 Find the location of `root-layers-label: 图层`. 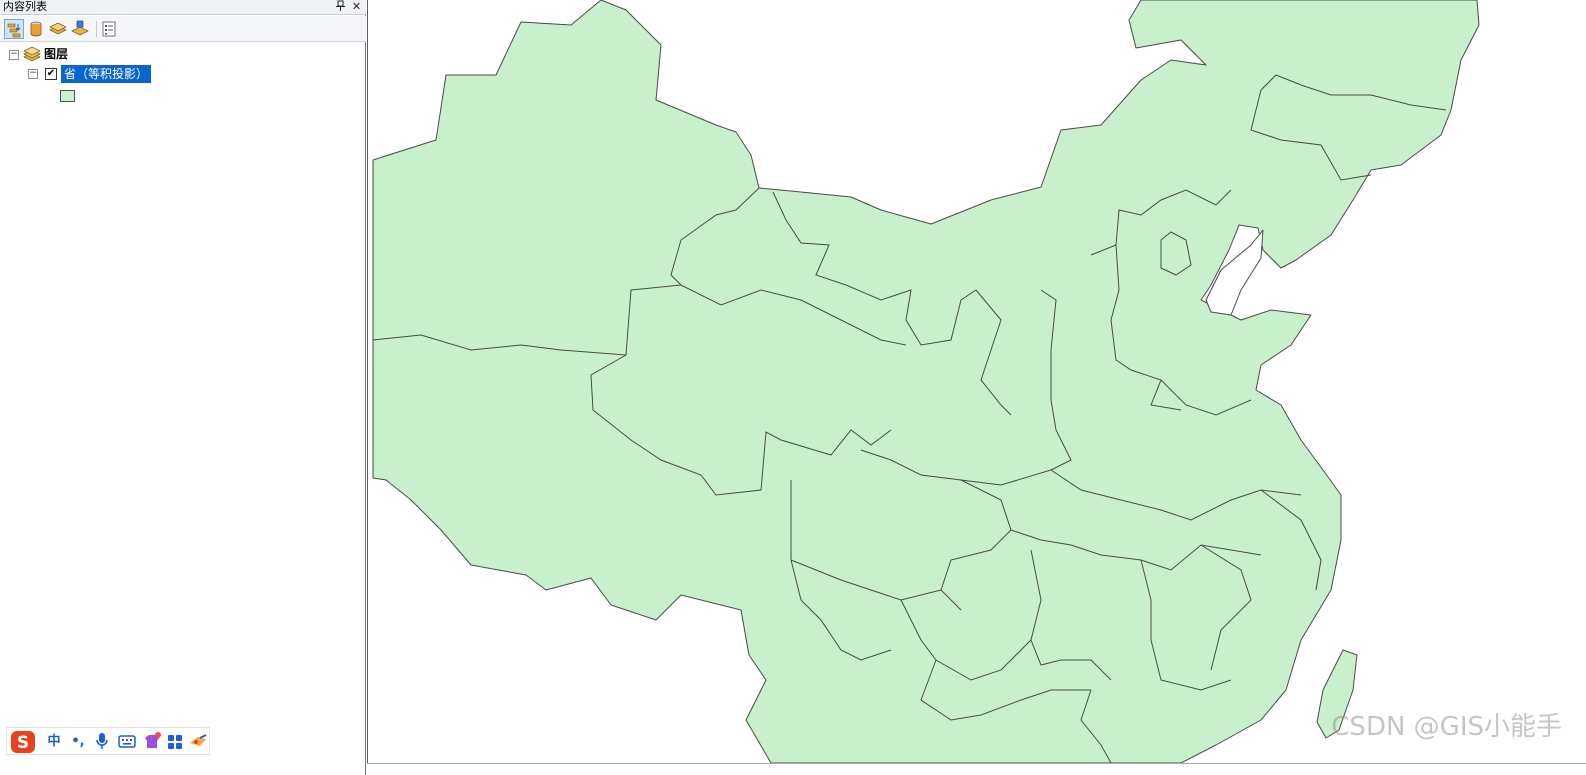

root-layers-label: 图层 is located at coordinates (56, 54).